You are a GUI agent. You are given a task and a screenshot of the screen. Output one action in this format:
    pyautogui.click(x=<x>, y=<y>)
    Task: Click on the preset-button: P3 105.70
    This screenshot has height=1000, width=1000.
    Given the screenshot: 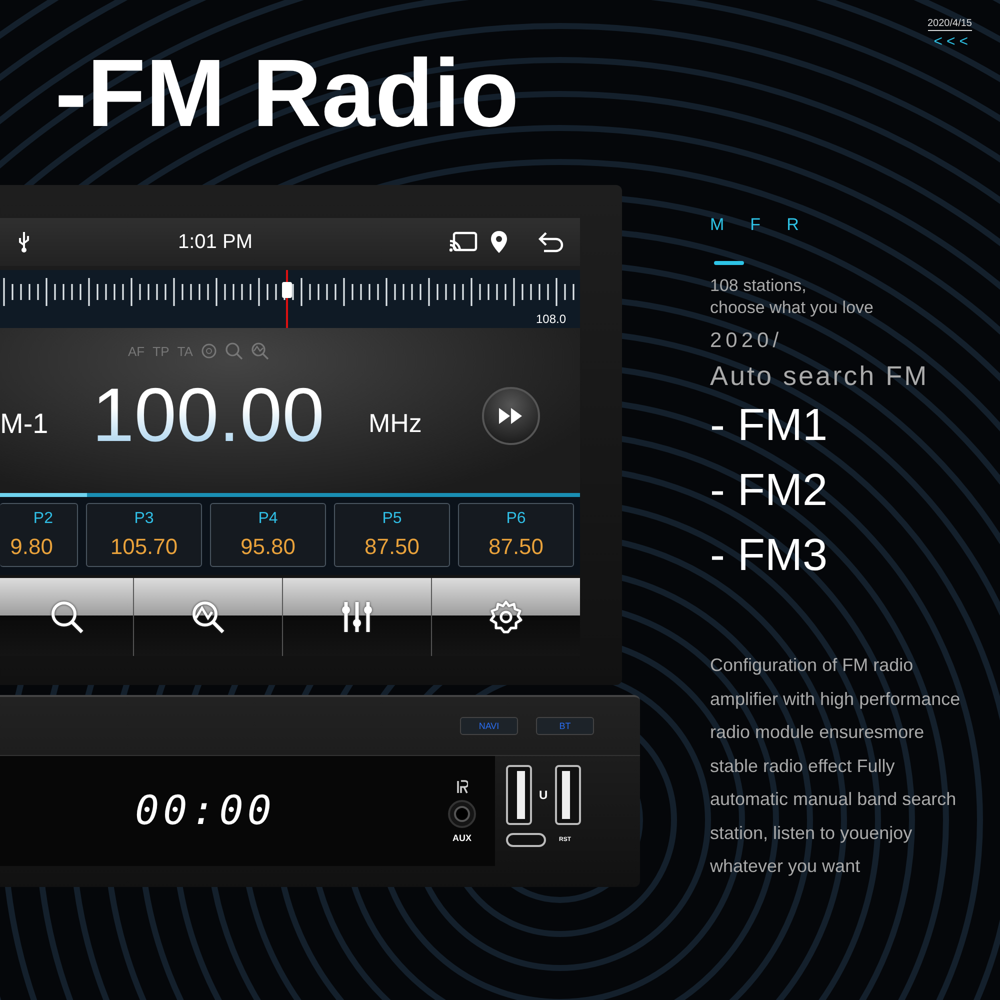 What is the action you would take?
    pyautogui.click(x=144, y=535)
    